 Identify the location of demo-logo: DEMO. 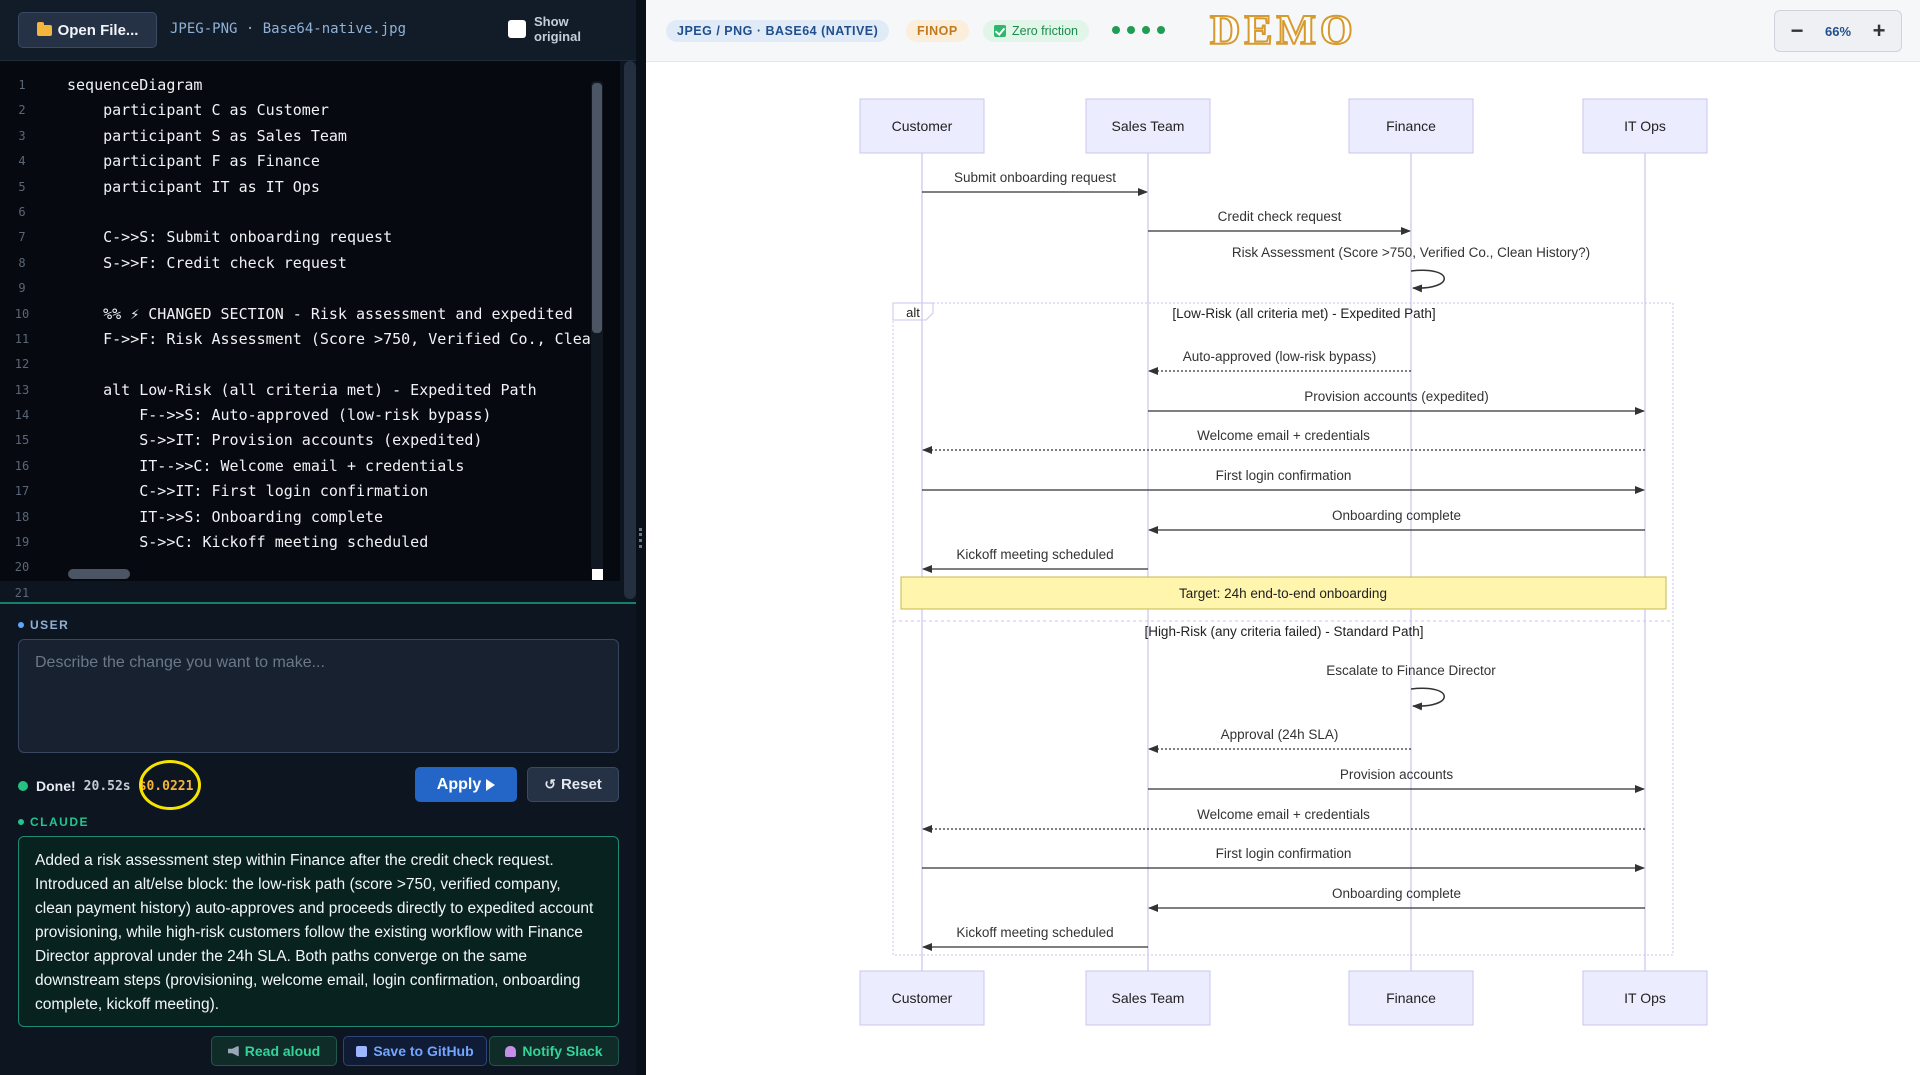
(1283, 31).